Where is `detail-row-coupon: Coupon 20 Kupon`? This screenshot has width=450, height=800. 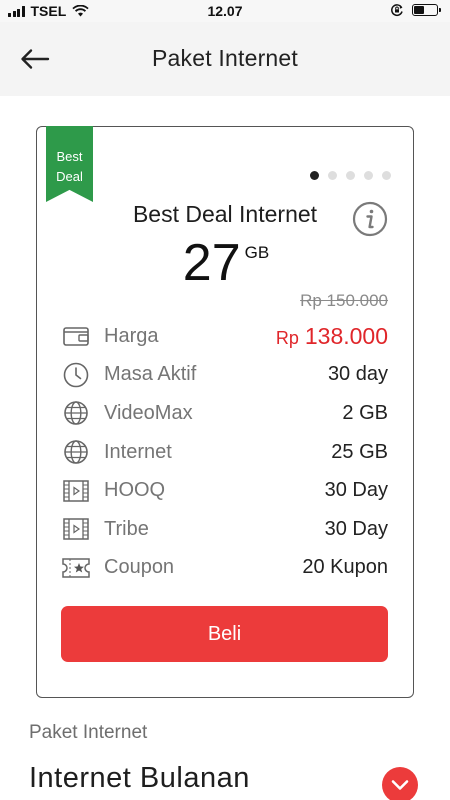
detail-row-coupon: Coupon 20 Kupon is located at coordinates (224, 568).